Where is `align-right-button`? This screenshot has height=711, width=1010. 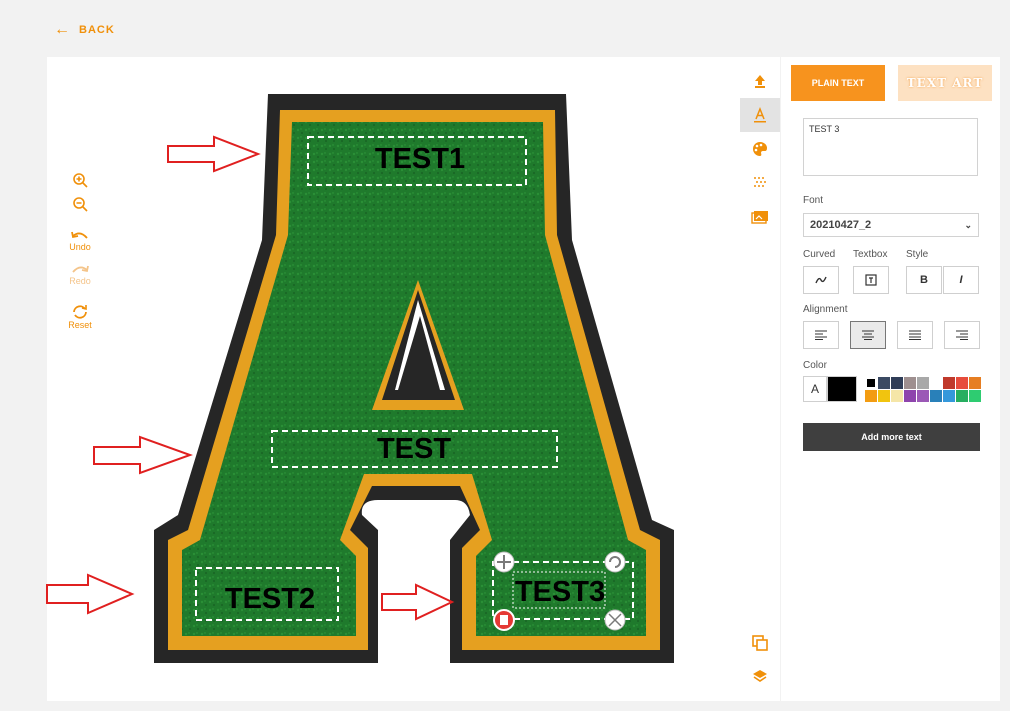 align-right-button is located at coordinates (962, 335).